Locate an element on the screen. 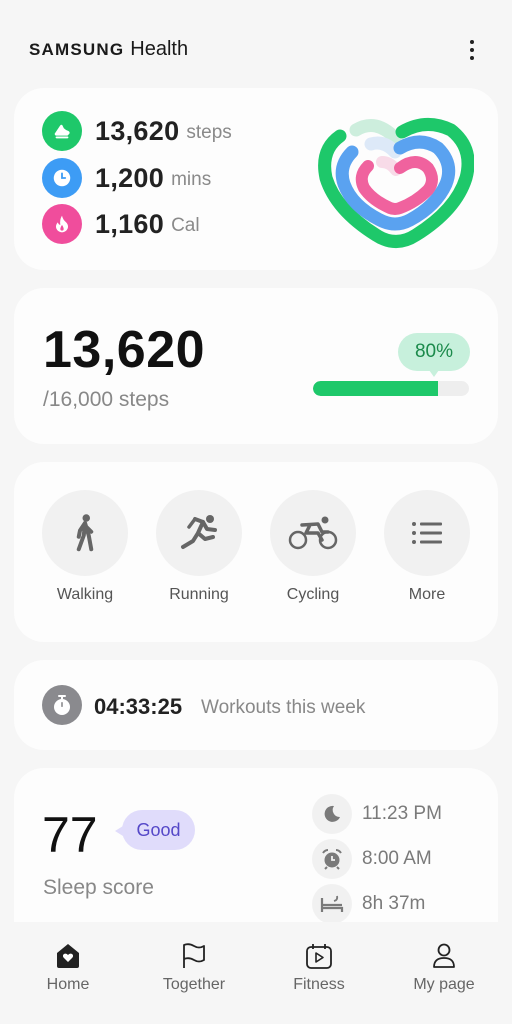 The height and width of the screenshot is (1024, 512). steps-count: 13,620 is located at coordinates (124, 350).